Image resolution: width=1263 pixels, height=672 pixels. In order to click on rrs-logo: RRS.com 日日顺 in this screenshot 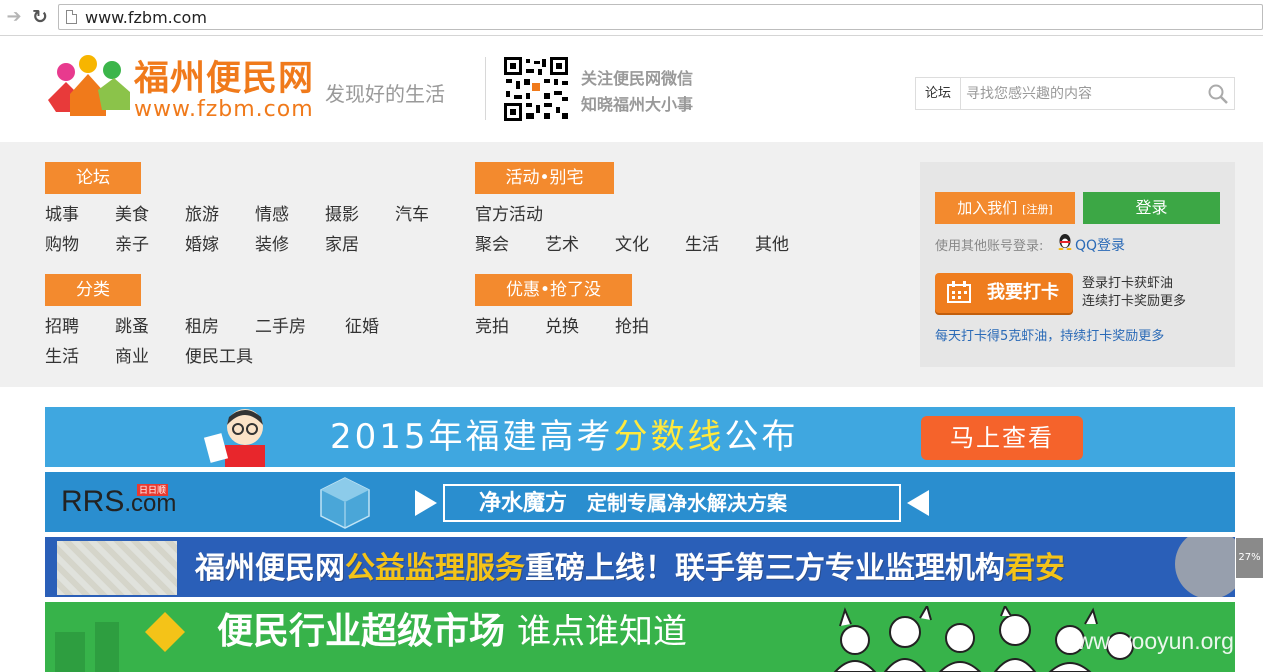, I will do `click(118, 502)`.